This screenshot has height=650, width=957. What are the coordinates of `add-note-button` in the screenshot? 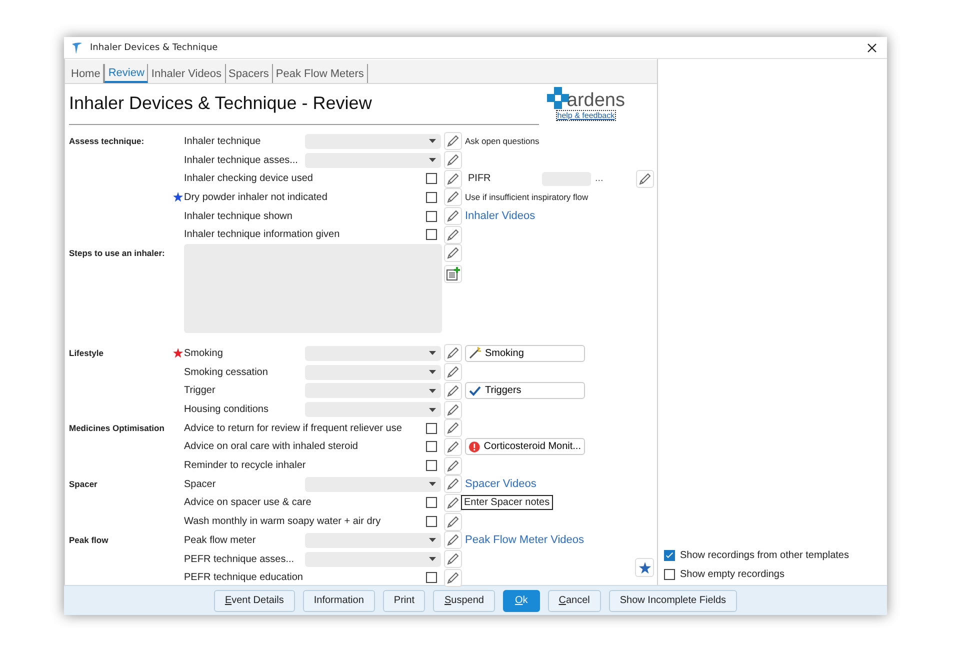 It's located at (453, 274).